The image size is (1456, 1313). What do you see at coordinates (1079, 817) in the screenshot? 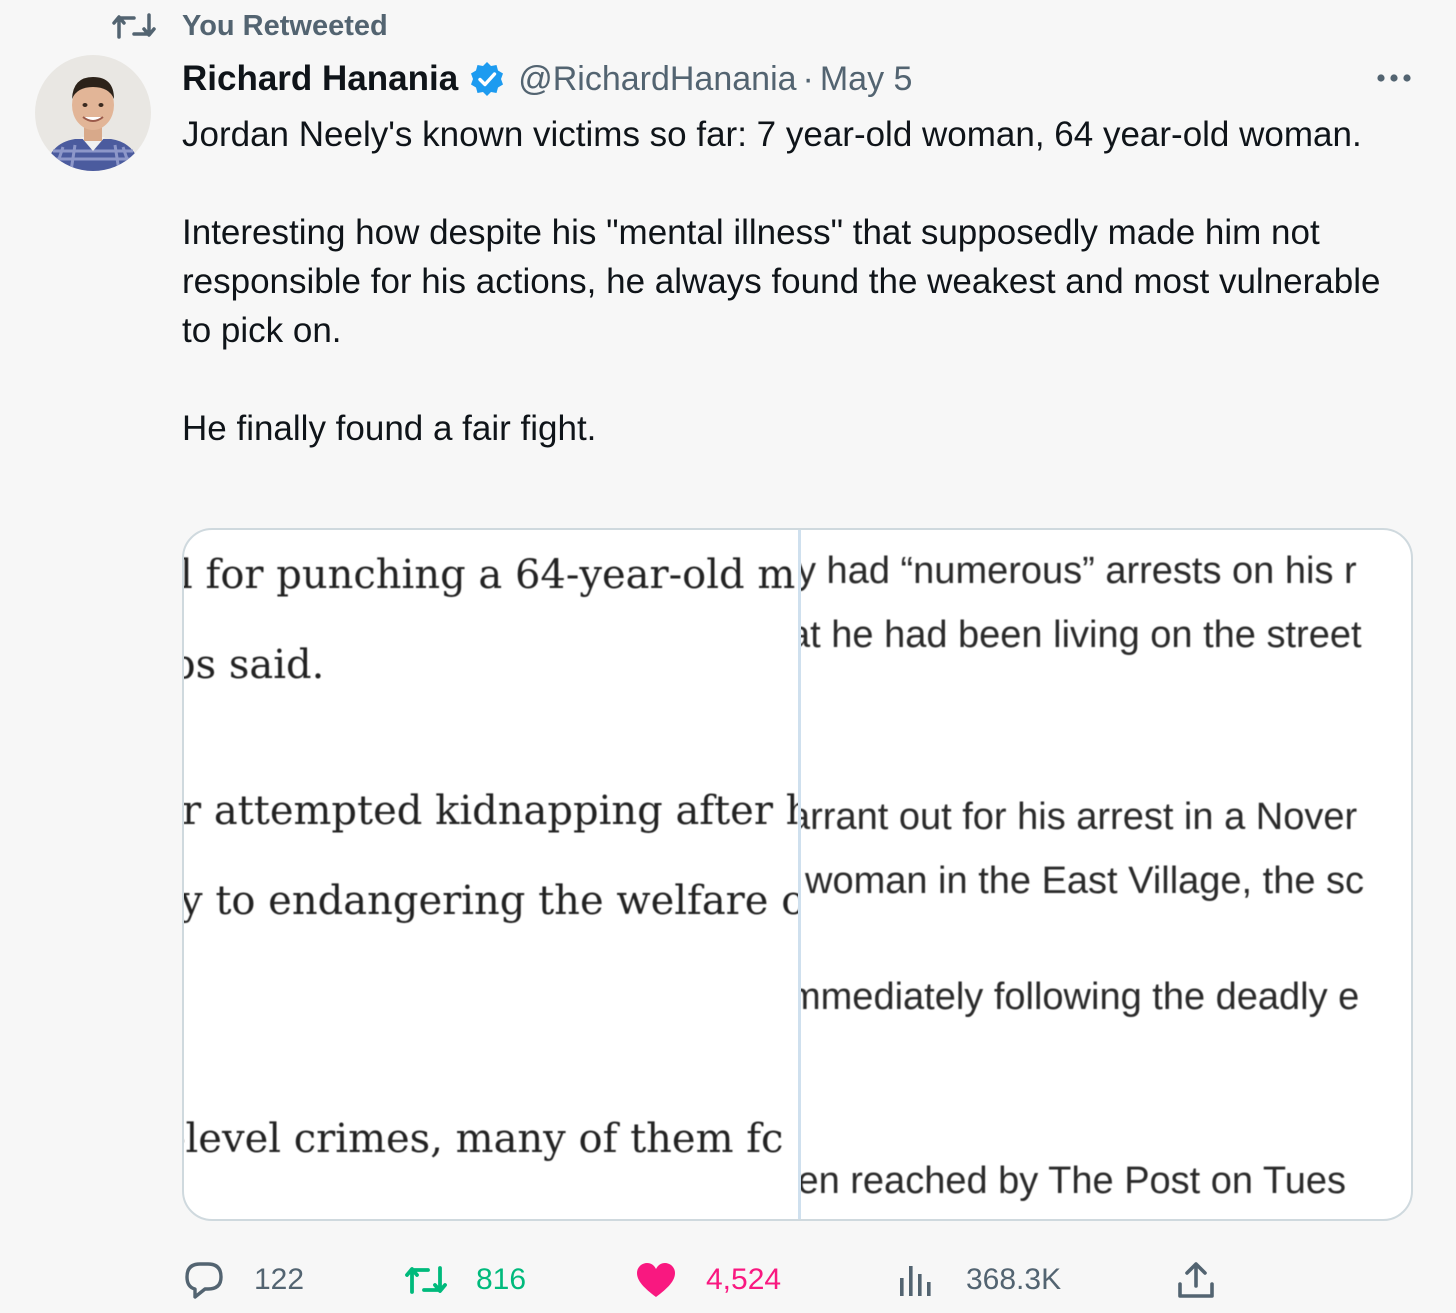
I see `clipped-text-line: arrant out for his arrest in a Nover` at bounding box center [1079, 817].